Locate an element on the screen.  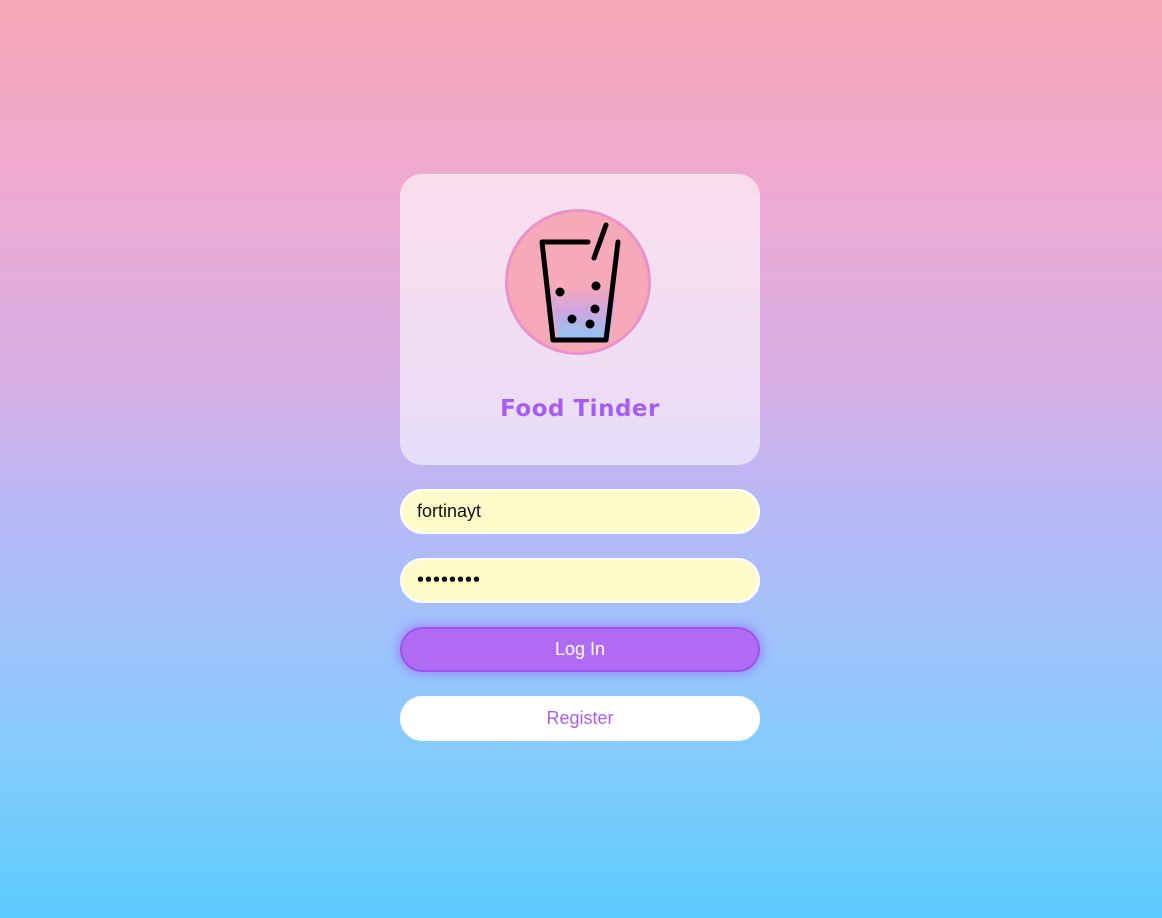
logo-card: Food Tinder is located at coordinates (580, 319).